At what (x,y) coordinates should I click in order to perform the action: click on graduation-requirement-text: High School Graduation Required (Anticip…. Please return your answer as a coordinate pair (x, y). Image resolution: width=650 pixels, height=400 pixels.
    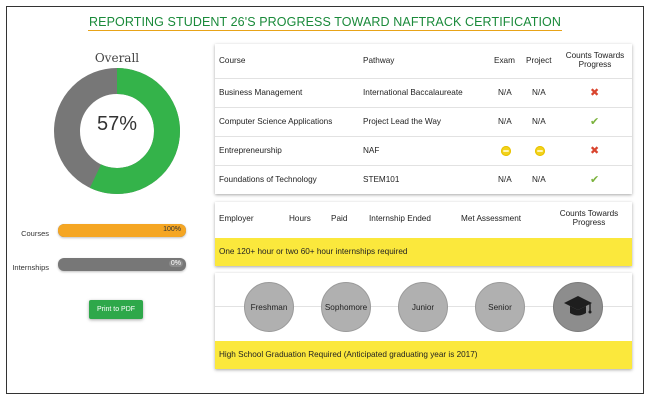
    Looking at the image, I should click on (348, 354).